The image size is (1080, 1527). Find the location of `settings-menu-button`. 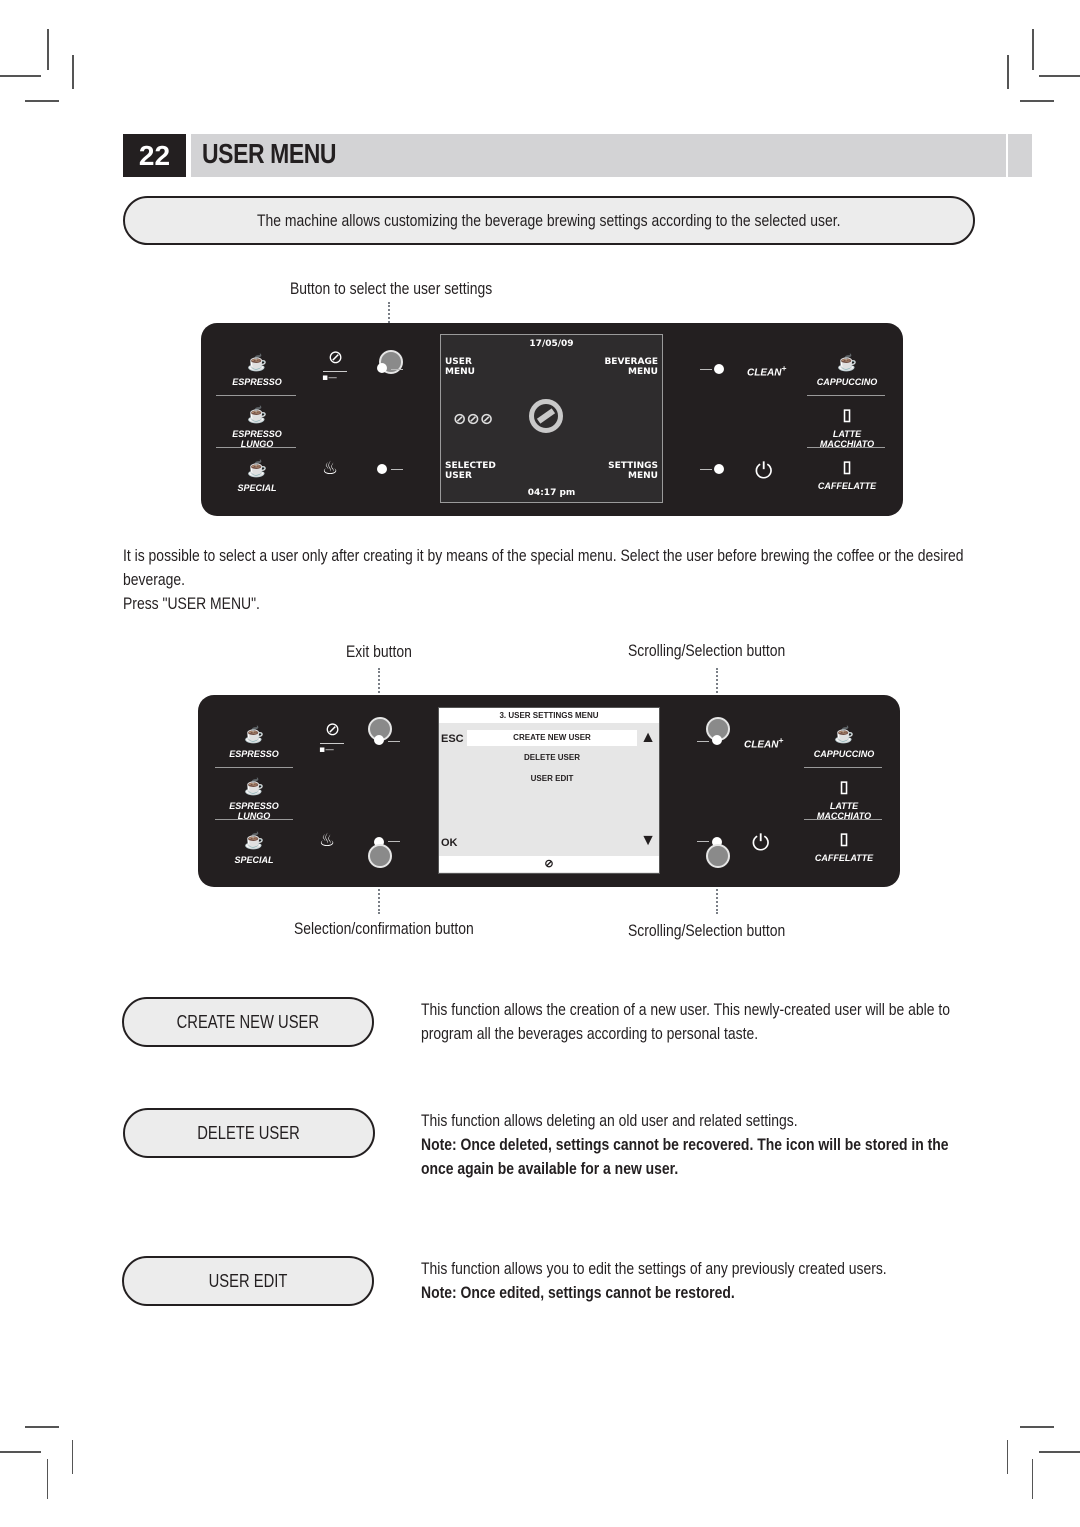

settings-menu-button is located at coordinates (719, 469).